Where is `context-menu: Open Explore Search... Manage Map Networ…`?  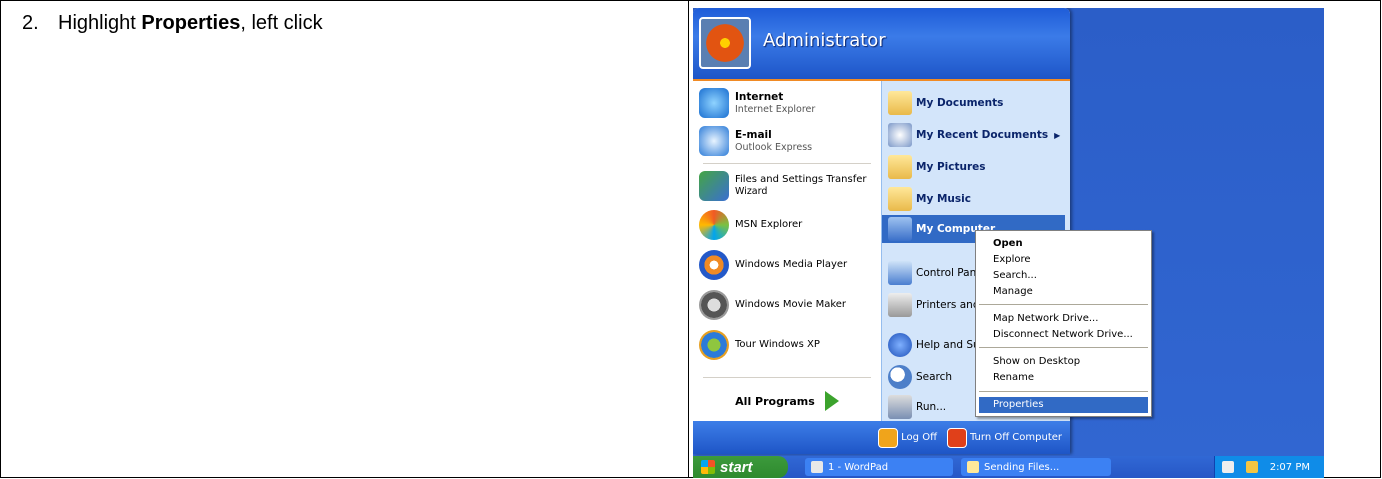 context-menu: Open Explore Search... Manage Map Networ… is located at coordinates (1063, 323).